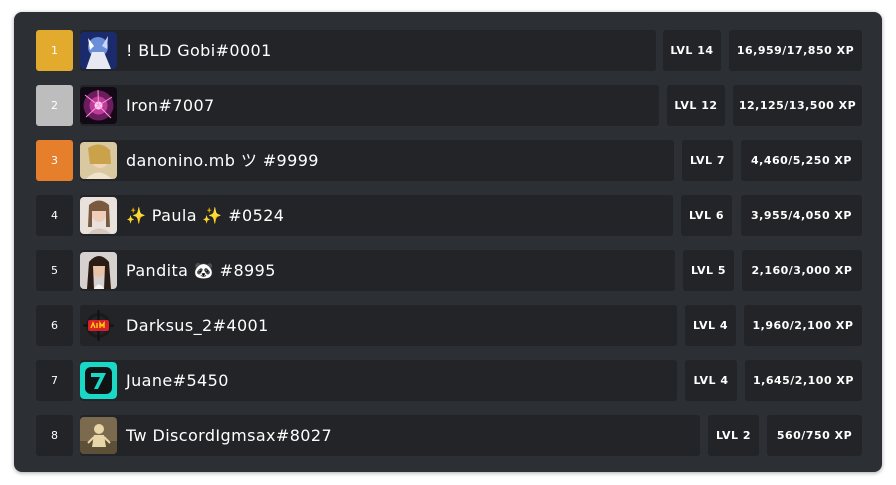 The width and height of the screenshot is (896, 485). Describe the element at coordinates (174, 215) in the screenshot. I see `display-name: ✨ Paula ✨` at that location.